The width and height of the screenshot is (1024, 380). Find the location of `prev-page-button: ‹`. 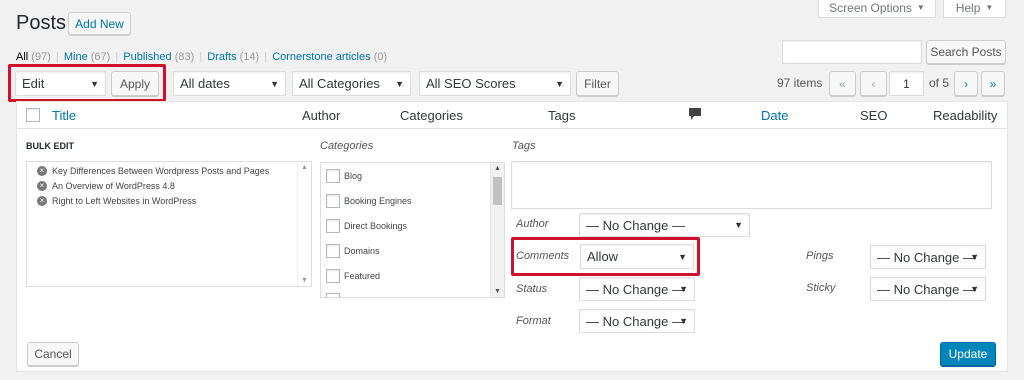

prev-page-button: ‹ is located at coordinates (873, 83).